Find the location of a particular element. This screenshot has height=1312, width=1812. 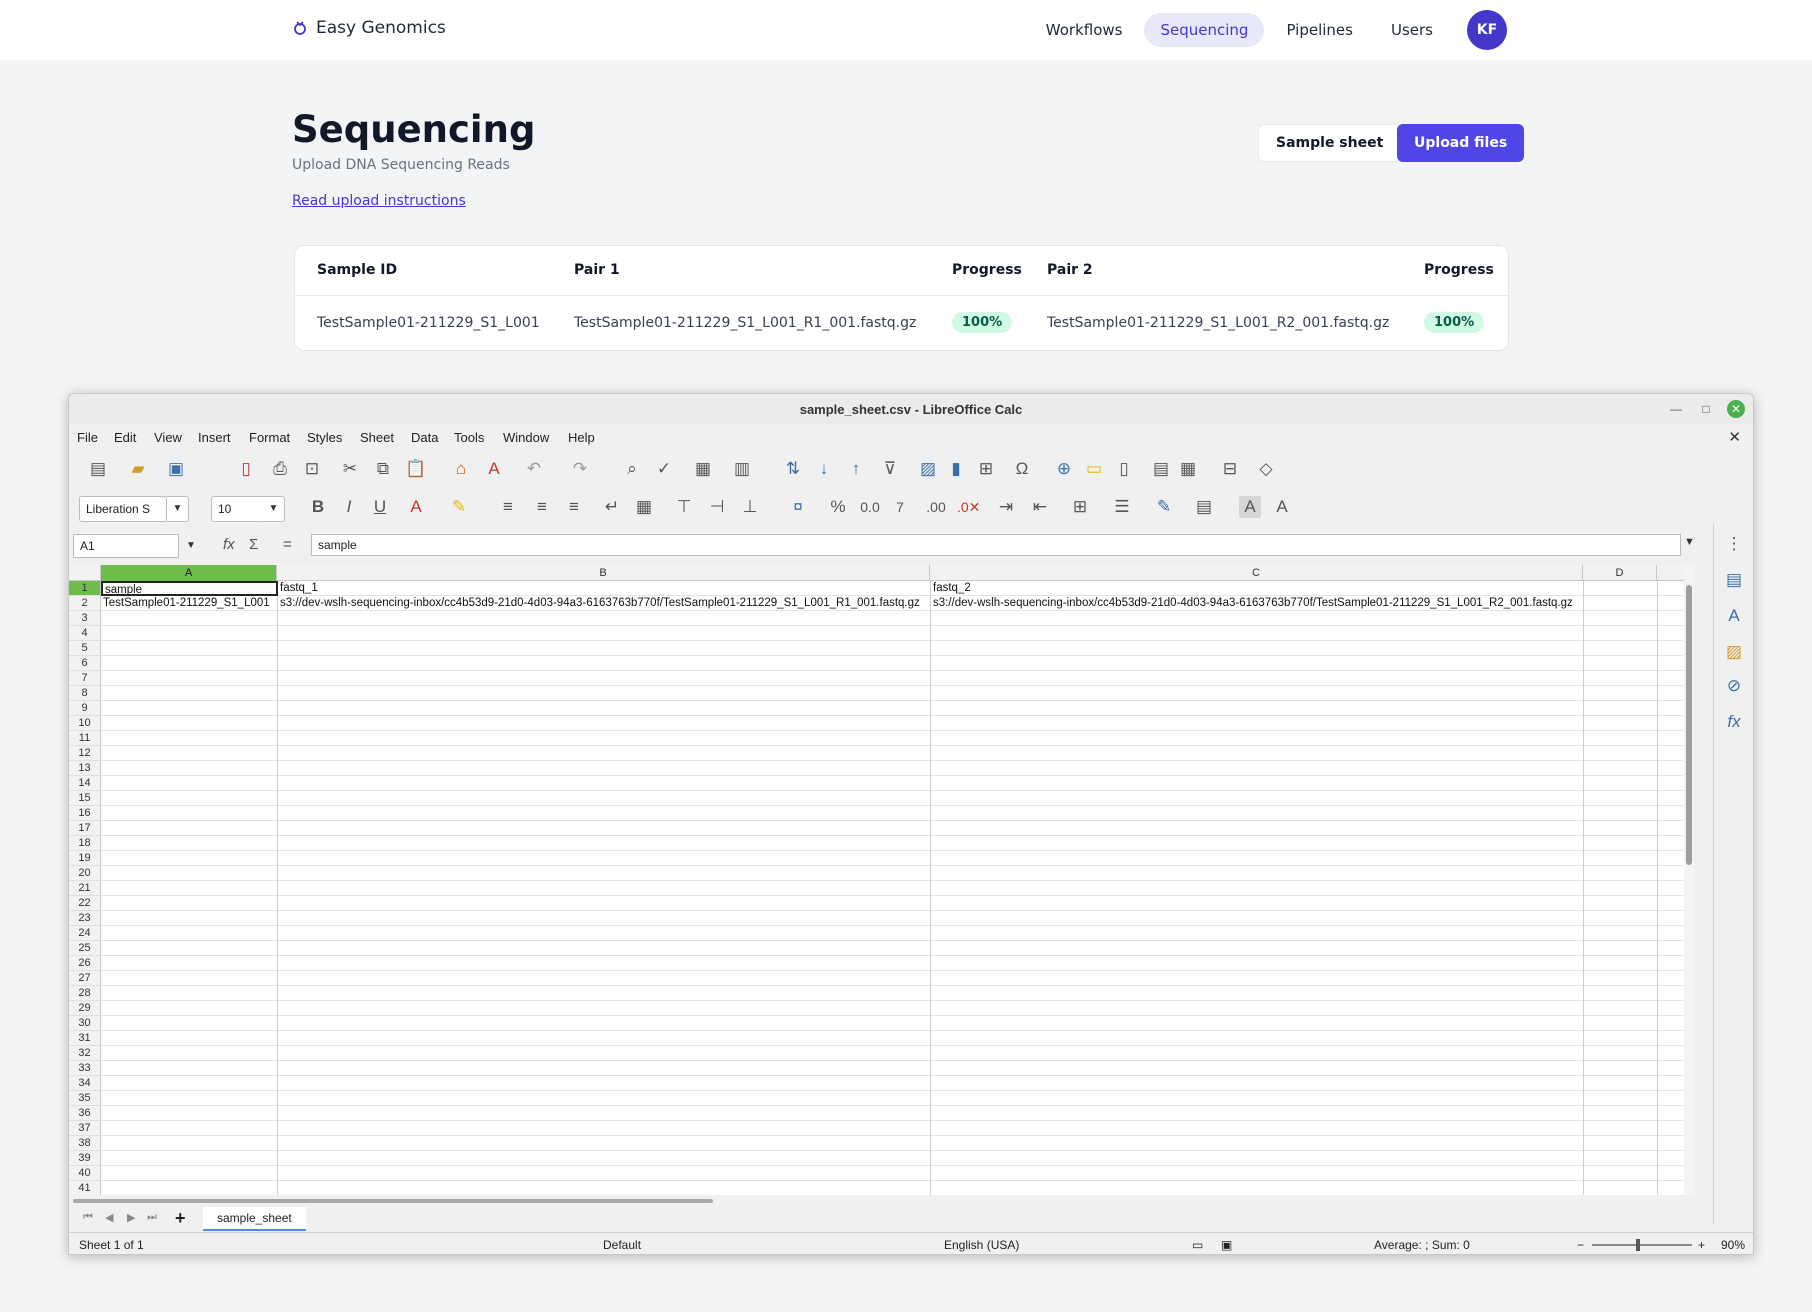

user-avatar: KF is located at coordinates (1487, 30).